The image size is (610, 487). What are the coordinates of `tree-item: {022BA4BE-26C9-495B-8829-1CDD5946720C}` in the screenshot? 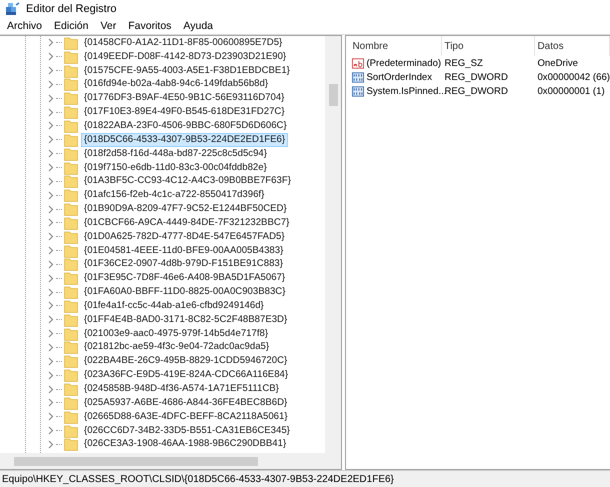 It's located at (185, 361).